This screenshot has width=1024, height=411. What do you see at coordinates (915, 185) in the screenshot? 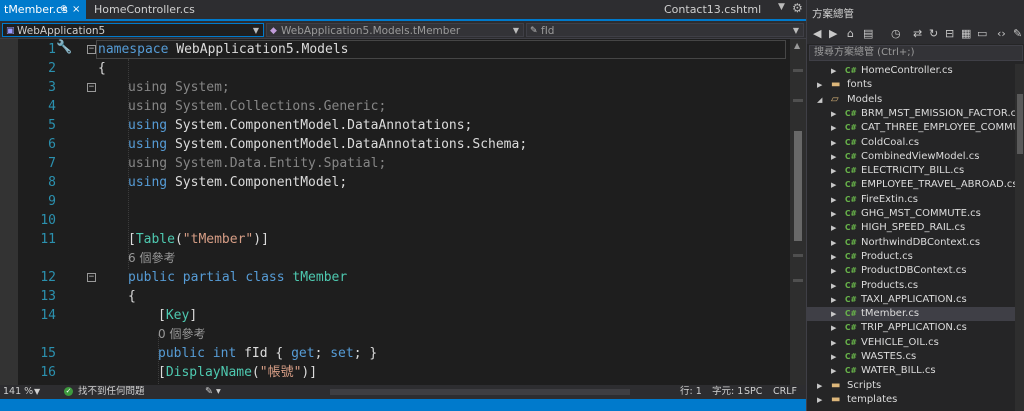
I see `tree-file: ▶ C# EMPLOYEE_TRAVEL_ABROAD.cs` at bounding box center [915, 185].